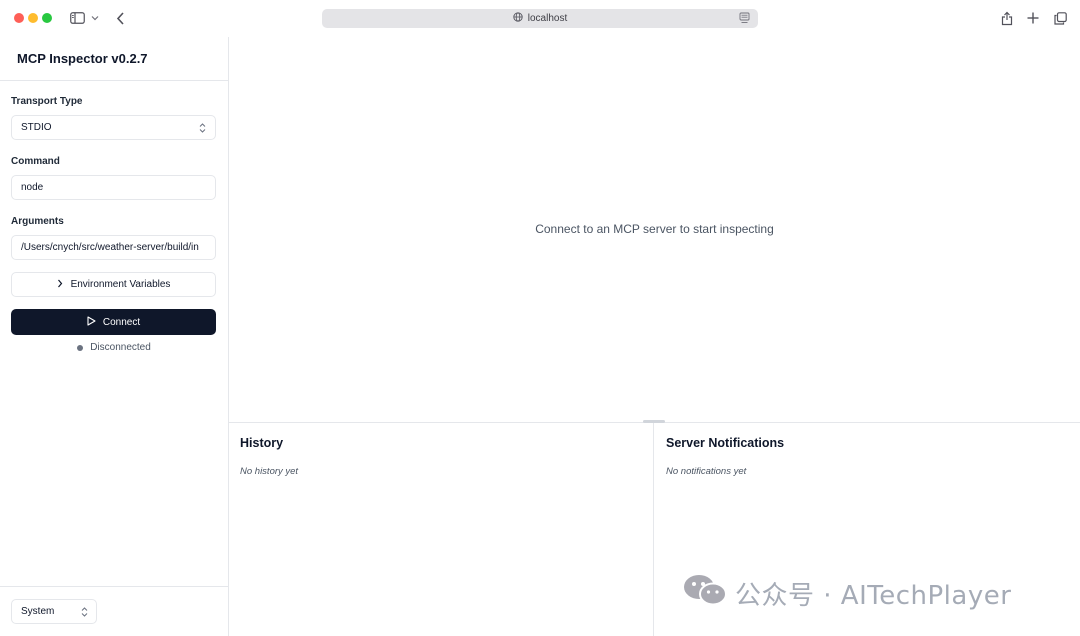 This screenshot has width=1080, height=636. Describe the element at coordinates (91, 322) in the screenshot. I see `play-icon` at that location.